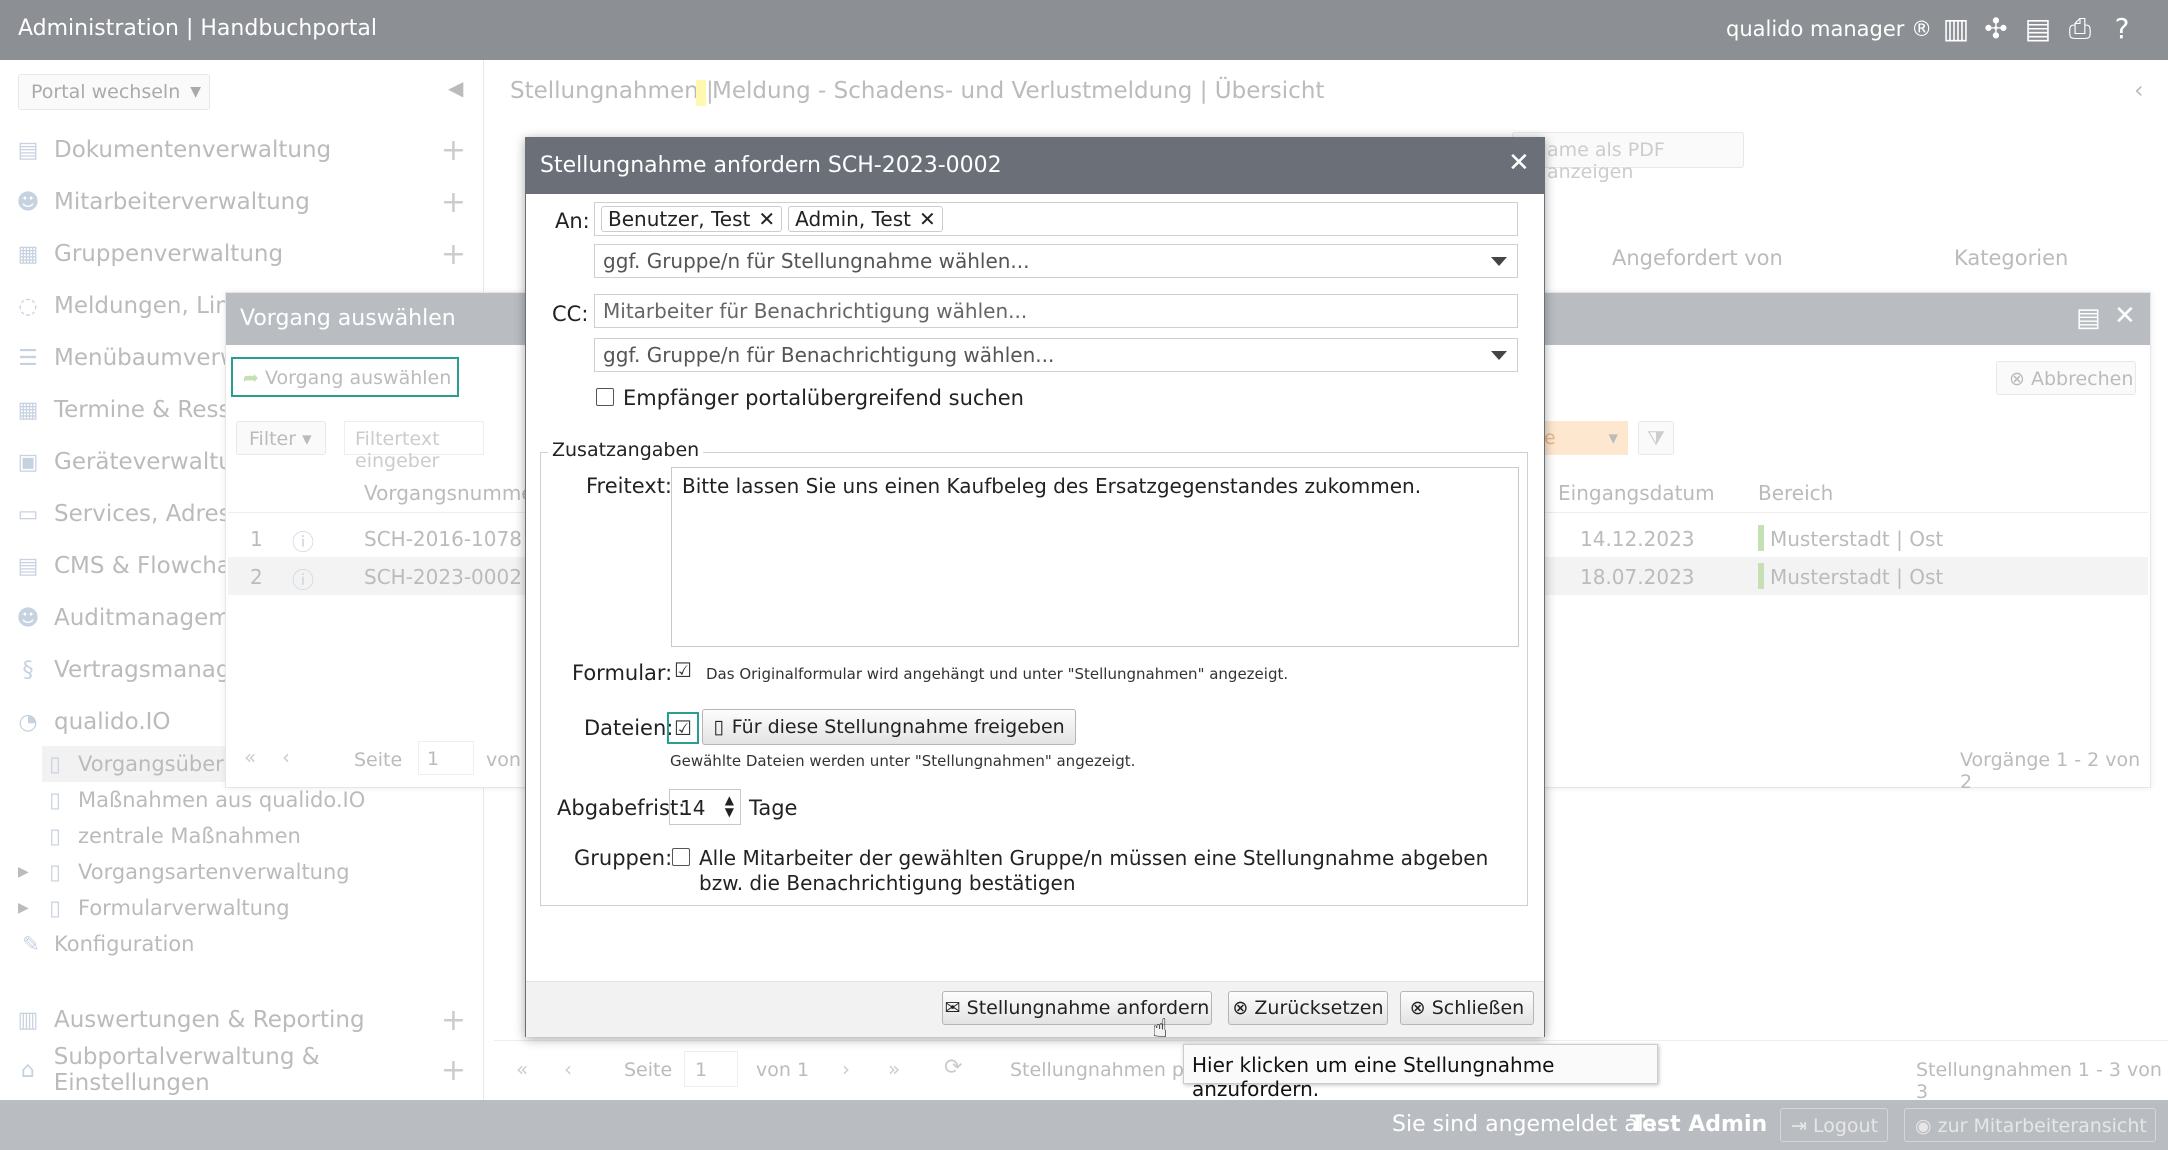 The width and height of the screenshot is (2168, 1150). Describe the element at coordinates (2080, 30) in the screenshot. I see `print-icon: ⎙` at that location.